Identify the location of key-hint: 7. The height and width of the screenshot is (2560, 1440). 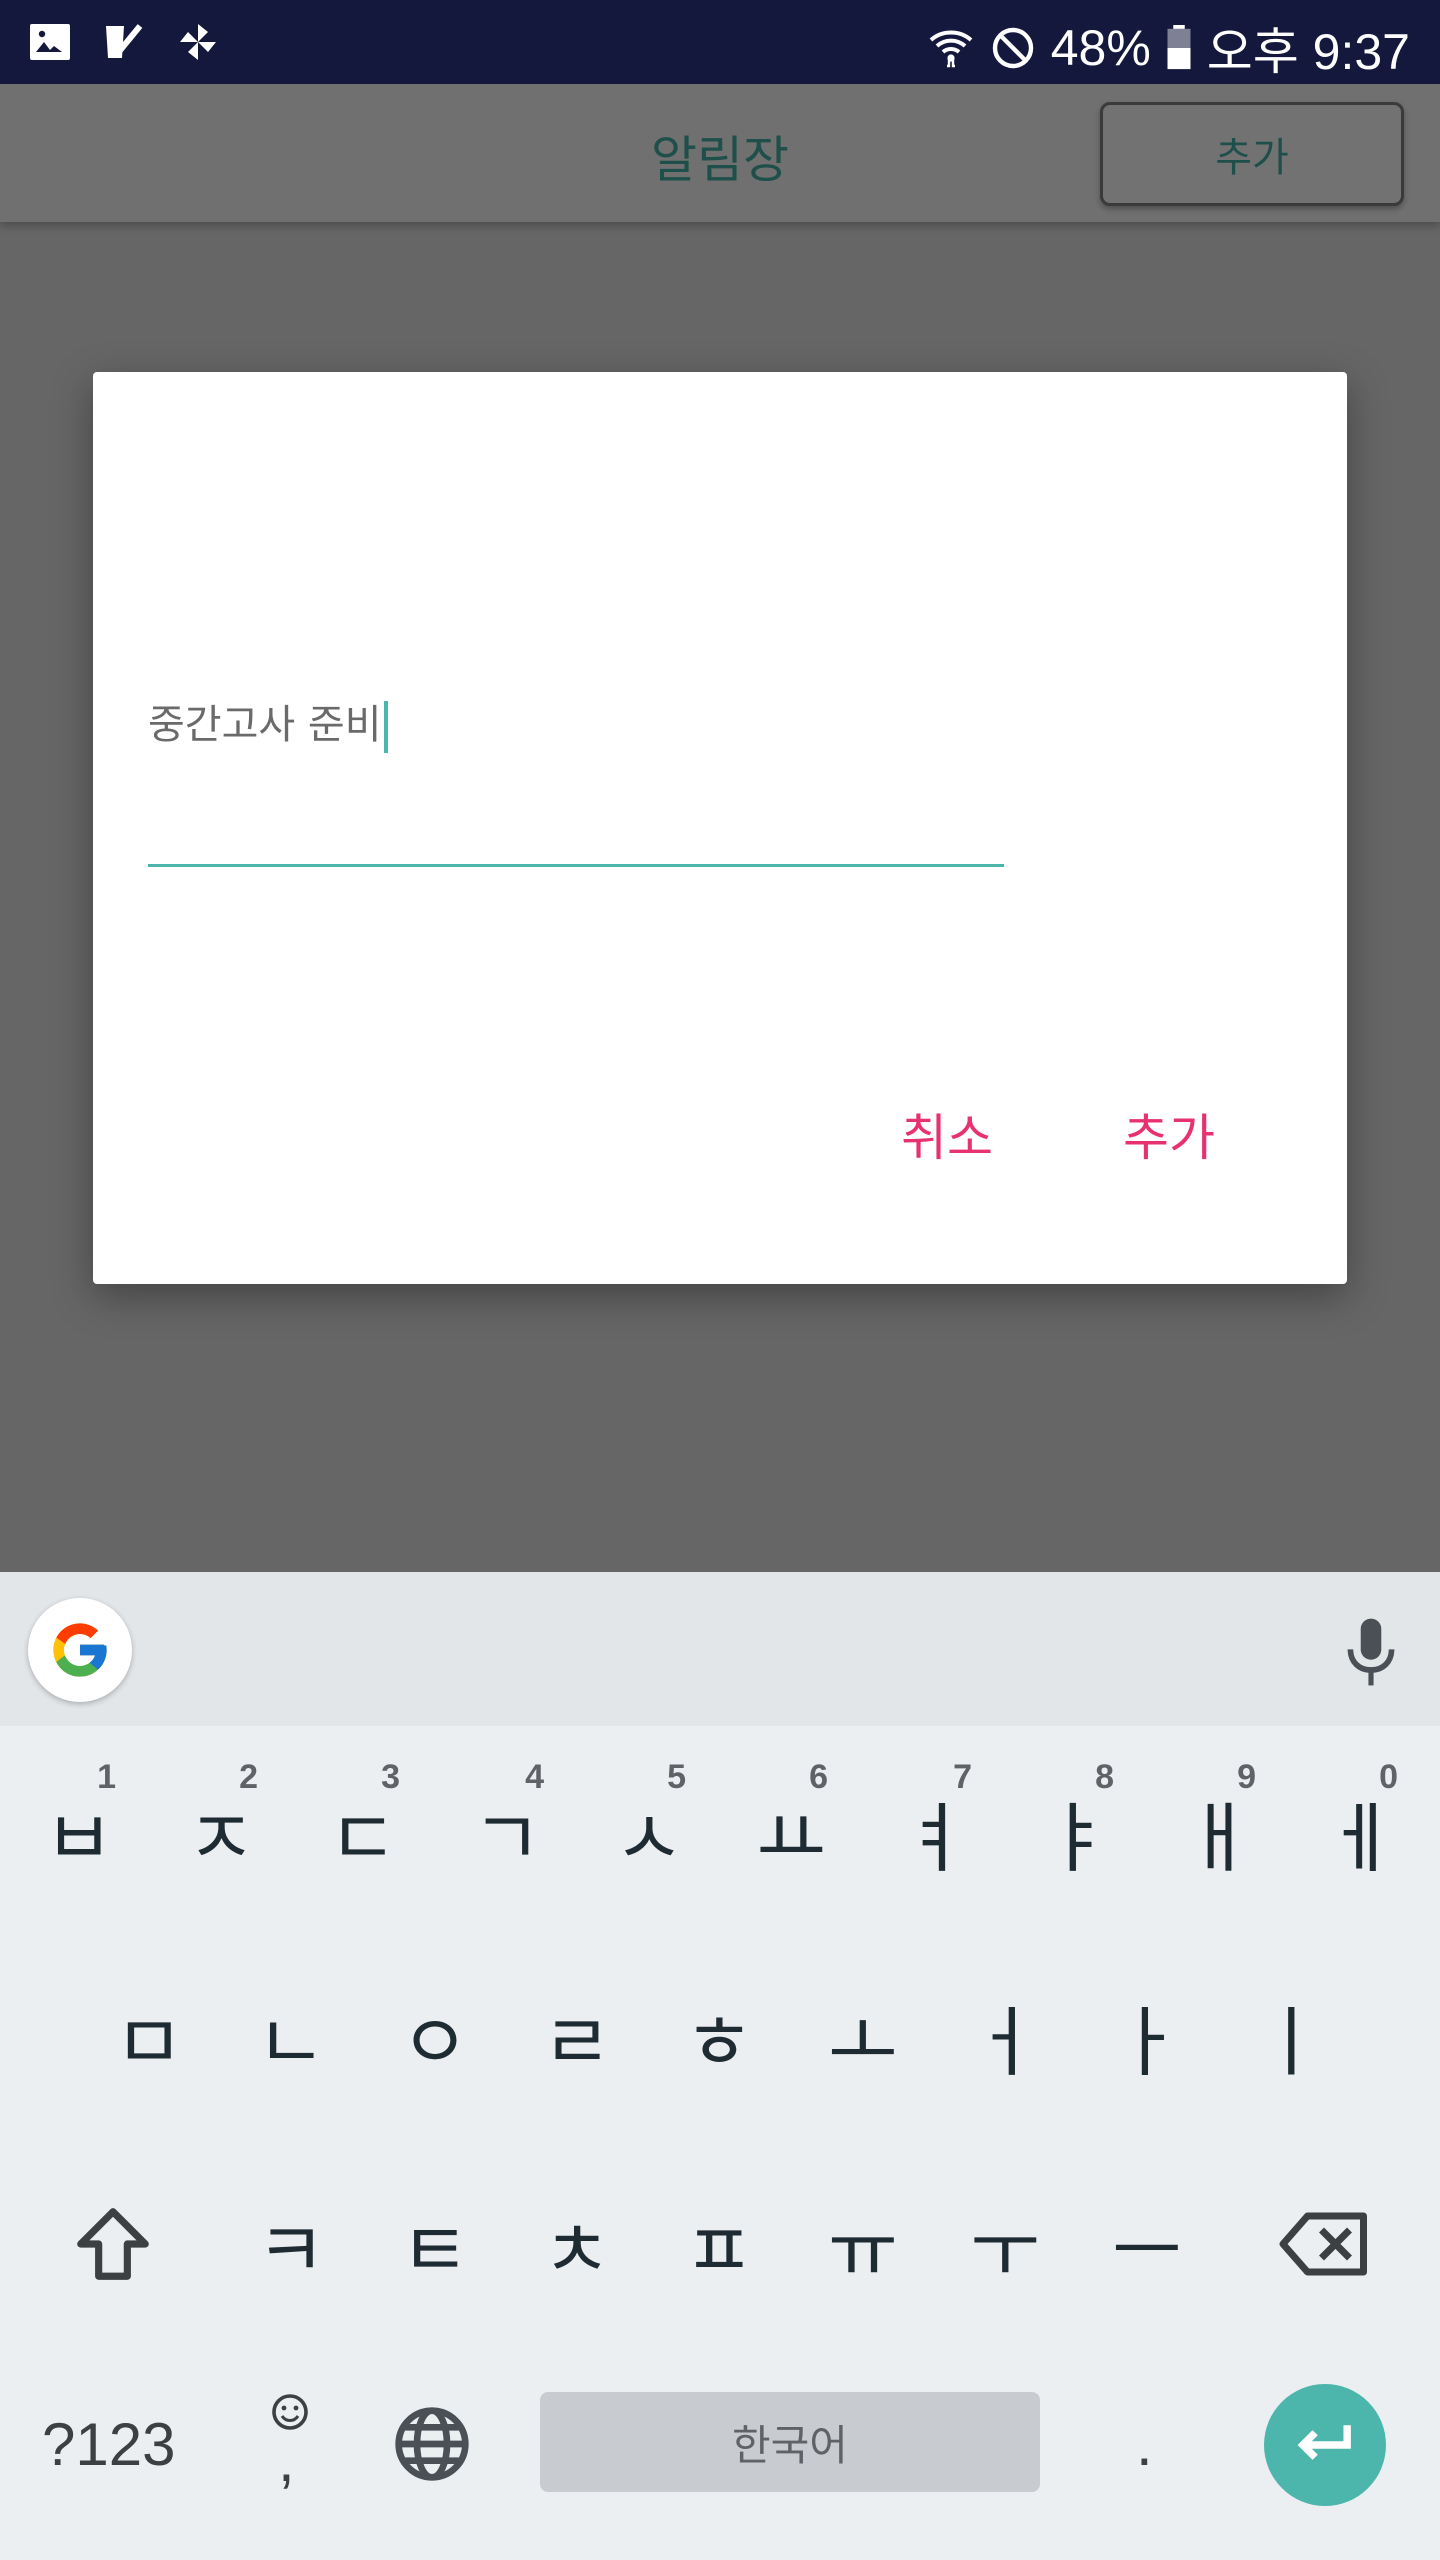
(962, 1777).